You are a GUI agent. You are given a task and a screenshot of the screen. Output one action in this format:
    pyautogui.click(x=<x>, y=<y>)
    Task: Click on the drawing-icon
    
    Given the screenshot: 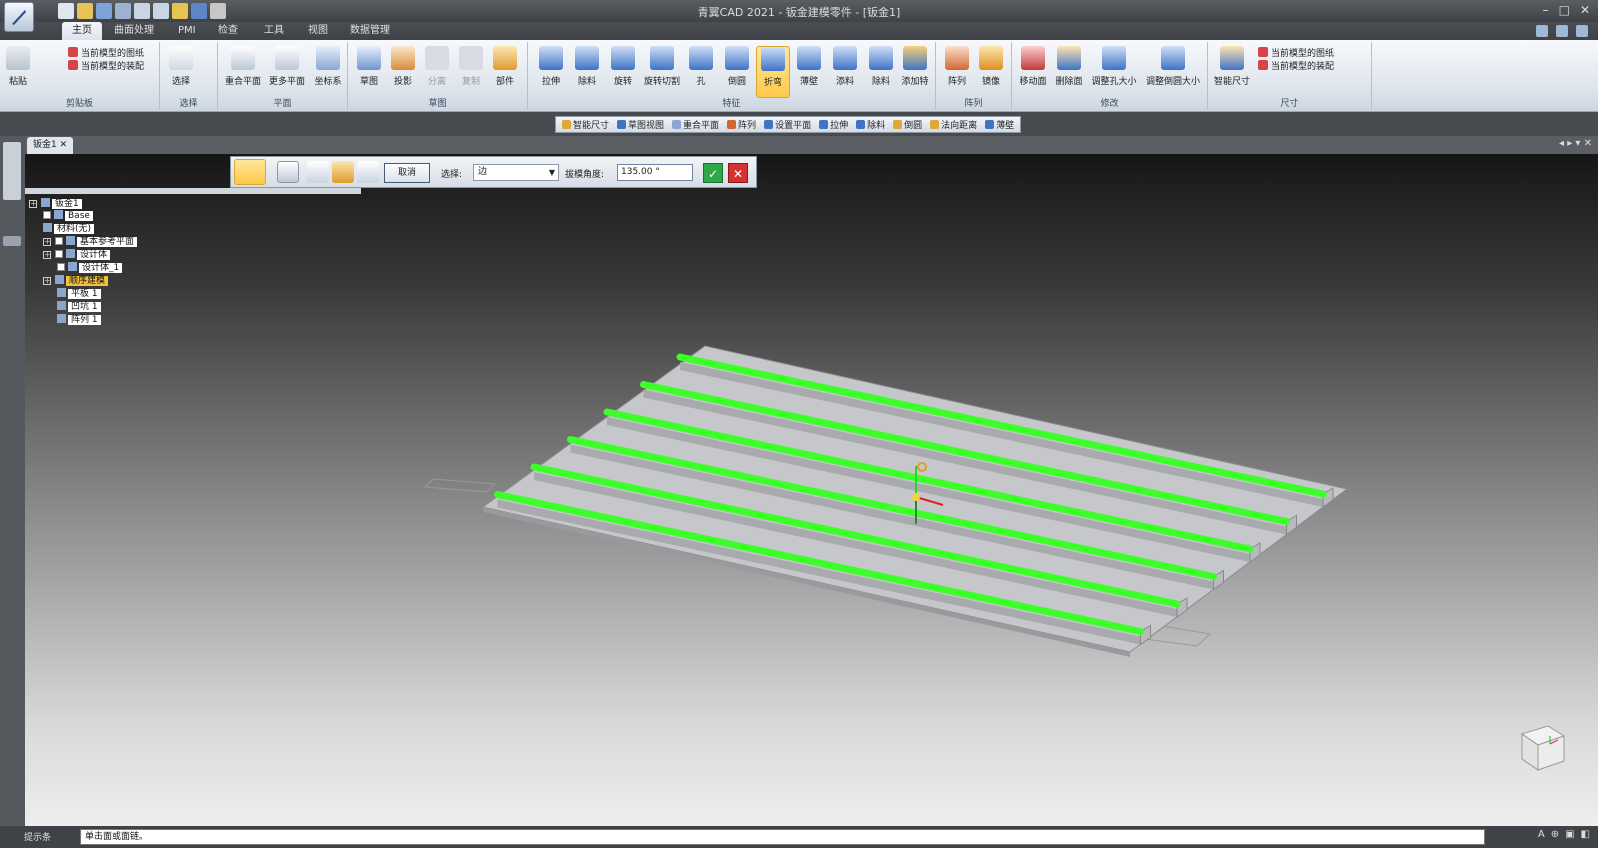 What is the action you would take?
    pyautogui.click(x=1263, y=52)
    